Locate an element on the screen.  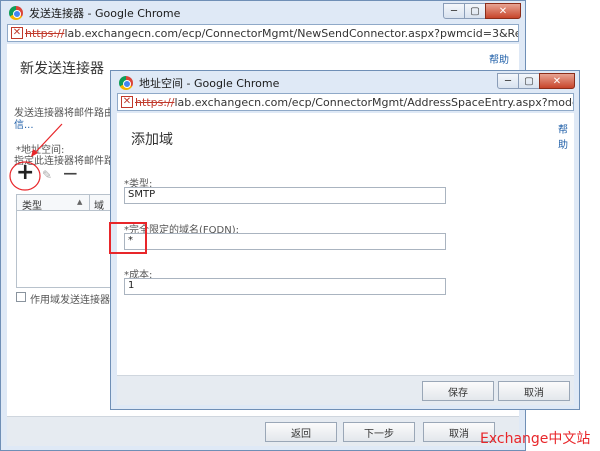
next-button: 下一步 is located at coordinates (379, 432).